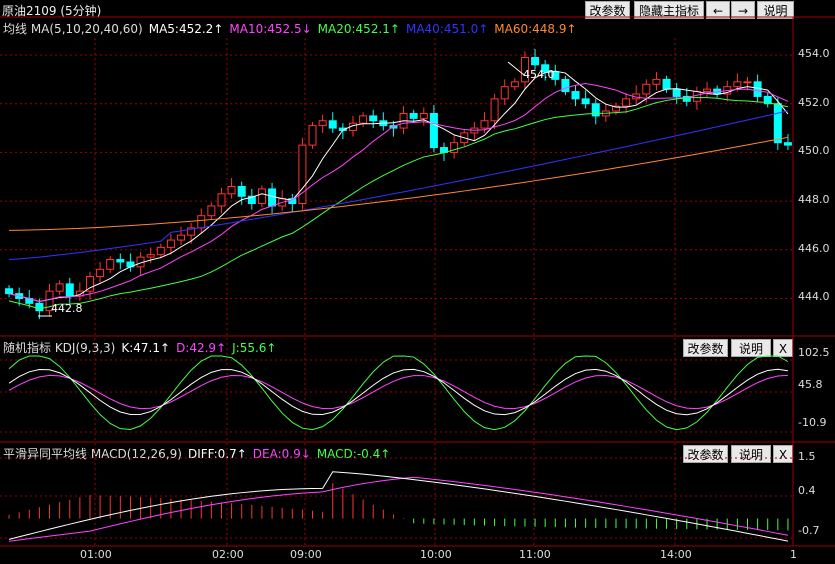 The height and width of the screenshot is (564, 835). Describe the element at coordinates (228, 554) in the screenshot. I see `time-axis-label: 02:00` at that location.